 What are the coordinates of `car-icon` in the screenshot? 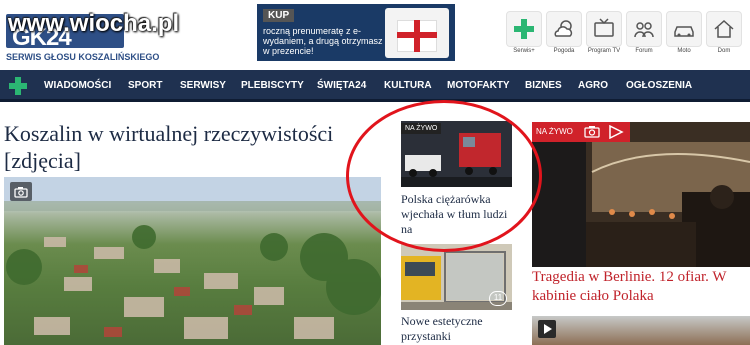 It's located at (684, 31).